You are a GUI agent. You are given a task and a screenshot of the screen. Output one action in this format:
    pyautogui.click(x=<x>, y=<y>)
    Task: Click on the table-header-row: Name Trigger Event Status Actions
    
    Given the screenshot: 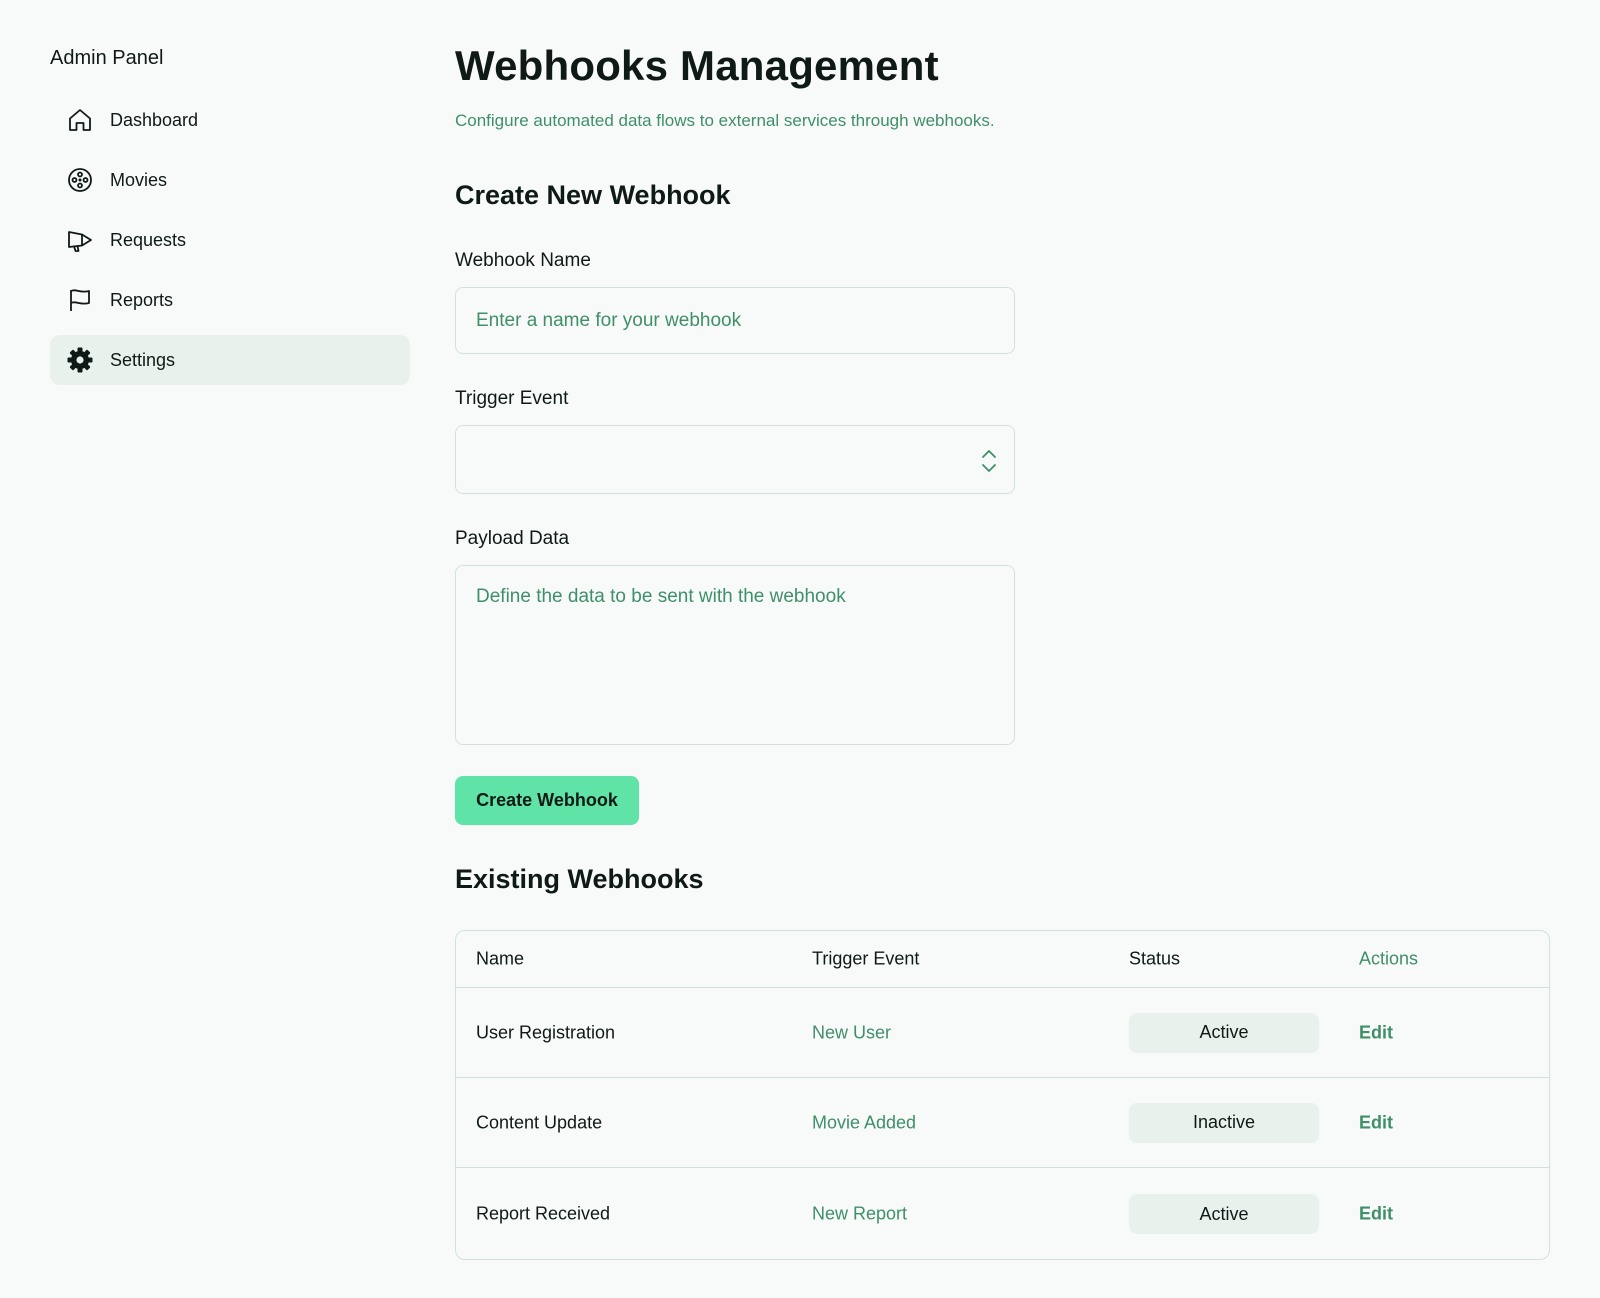 What is the action you would take?
    pyautogui.click(x=1002, y=959)
    